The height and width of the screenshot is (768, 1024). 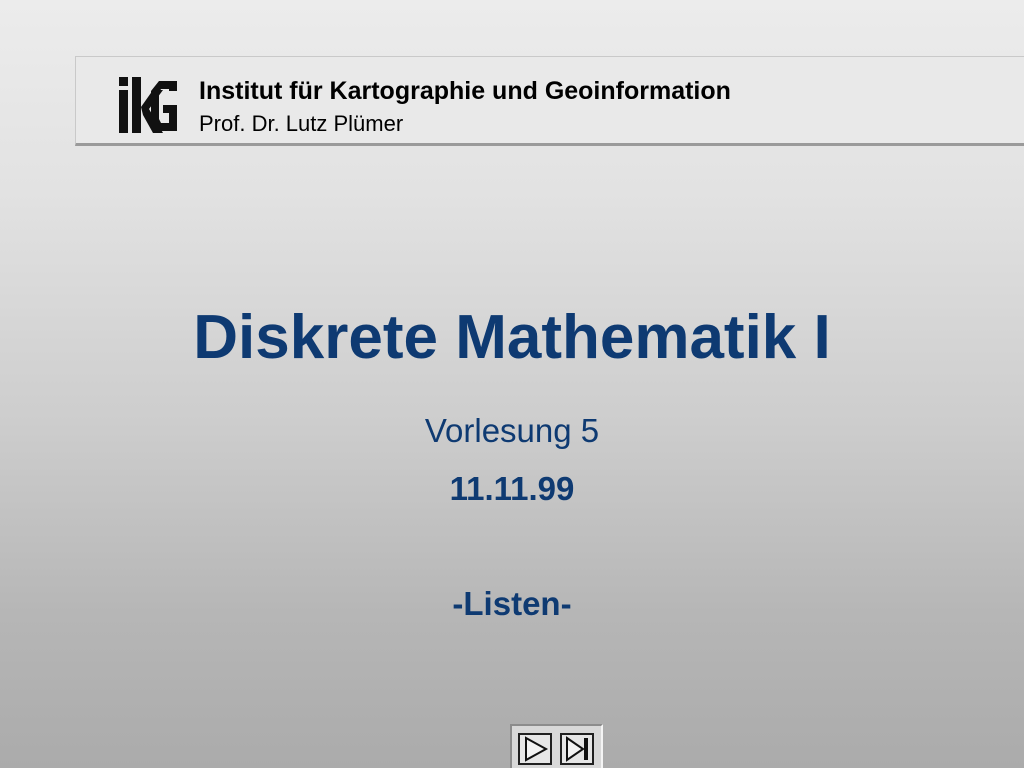 I want to click on slide-title: Diskrete Mathematik I, so click(x=512, y=337).